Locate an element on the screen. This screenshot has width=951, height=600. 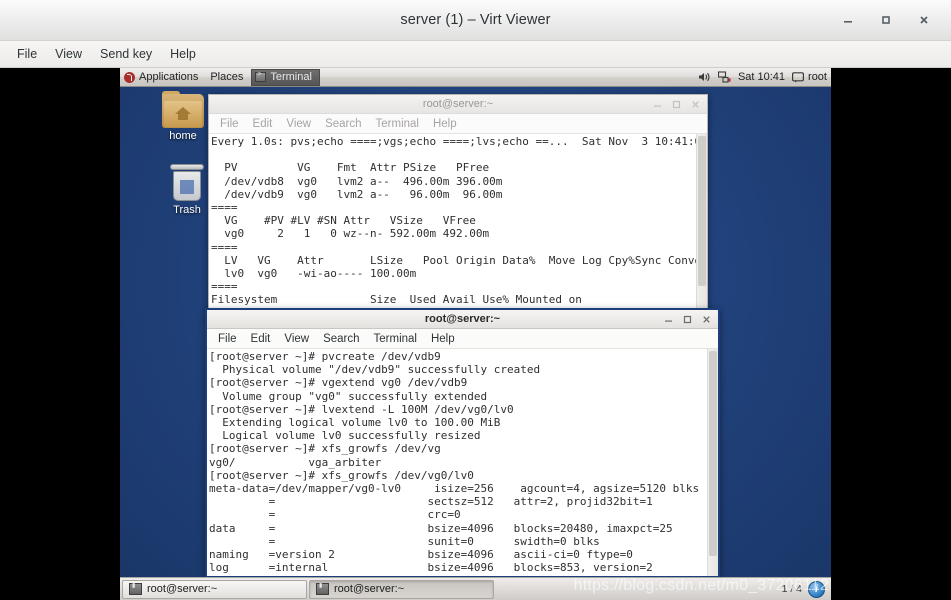
terminal-1-menu-view: View is located at coordinates (298, 124).